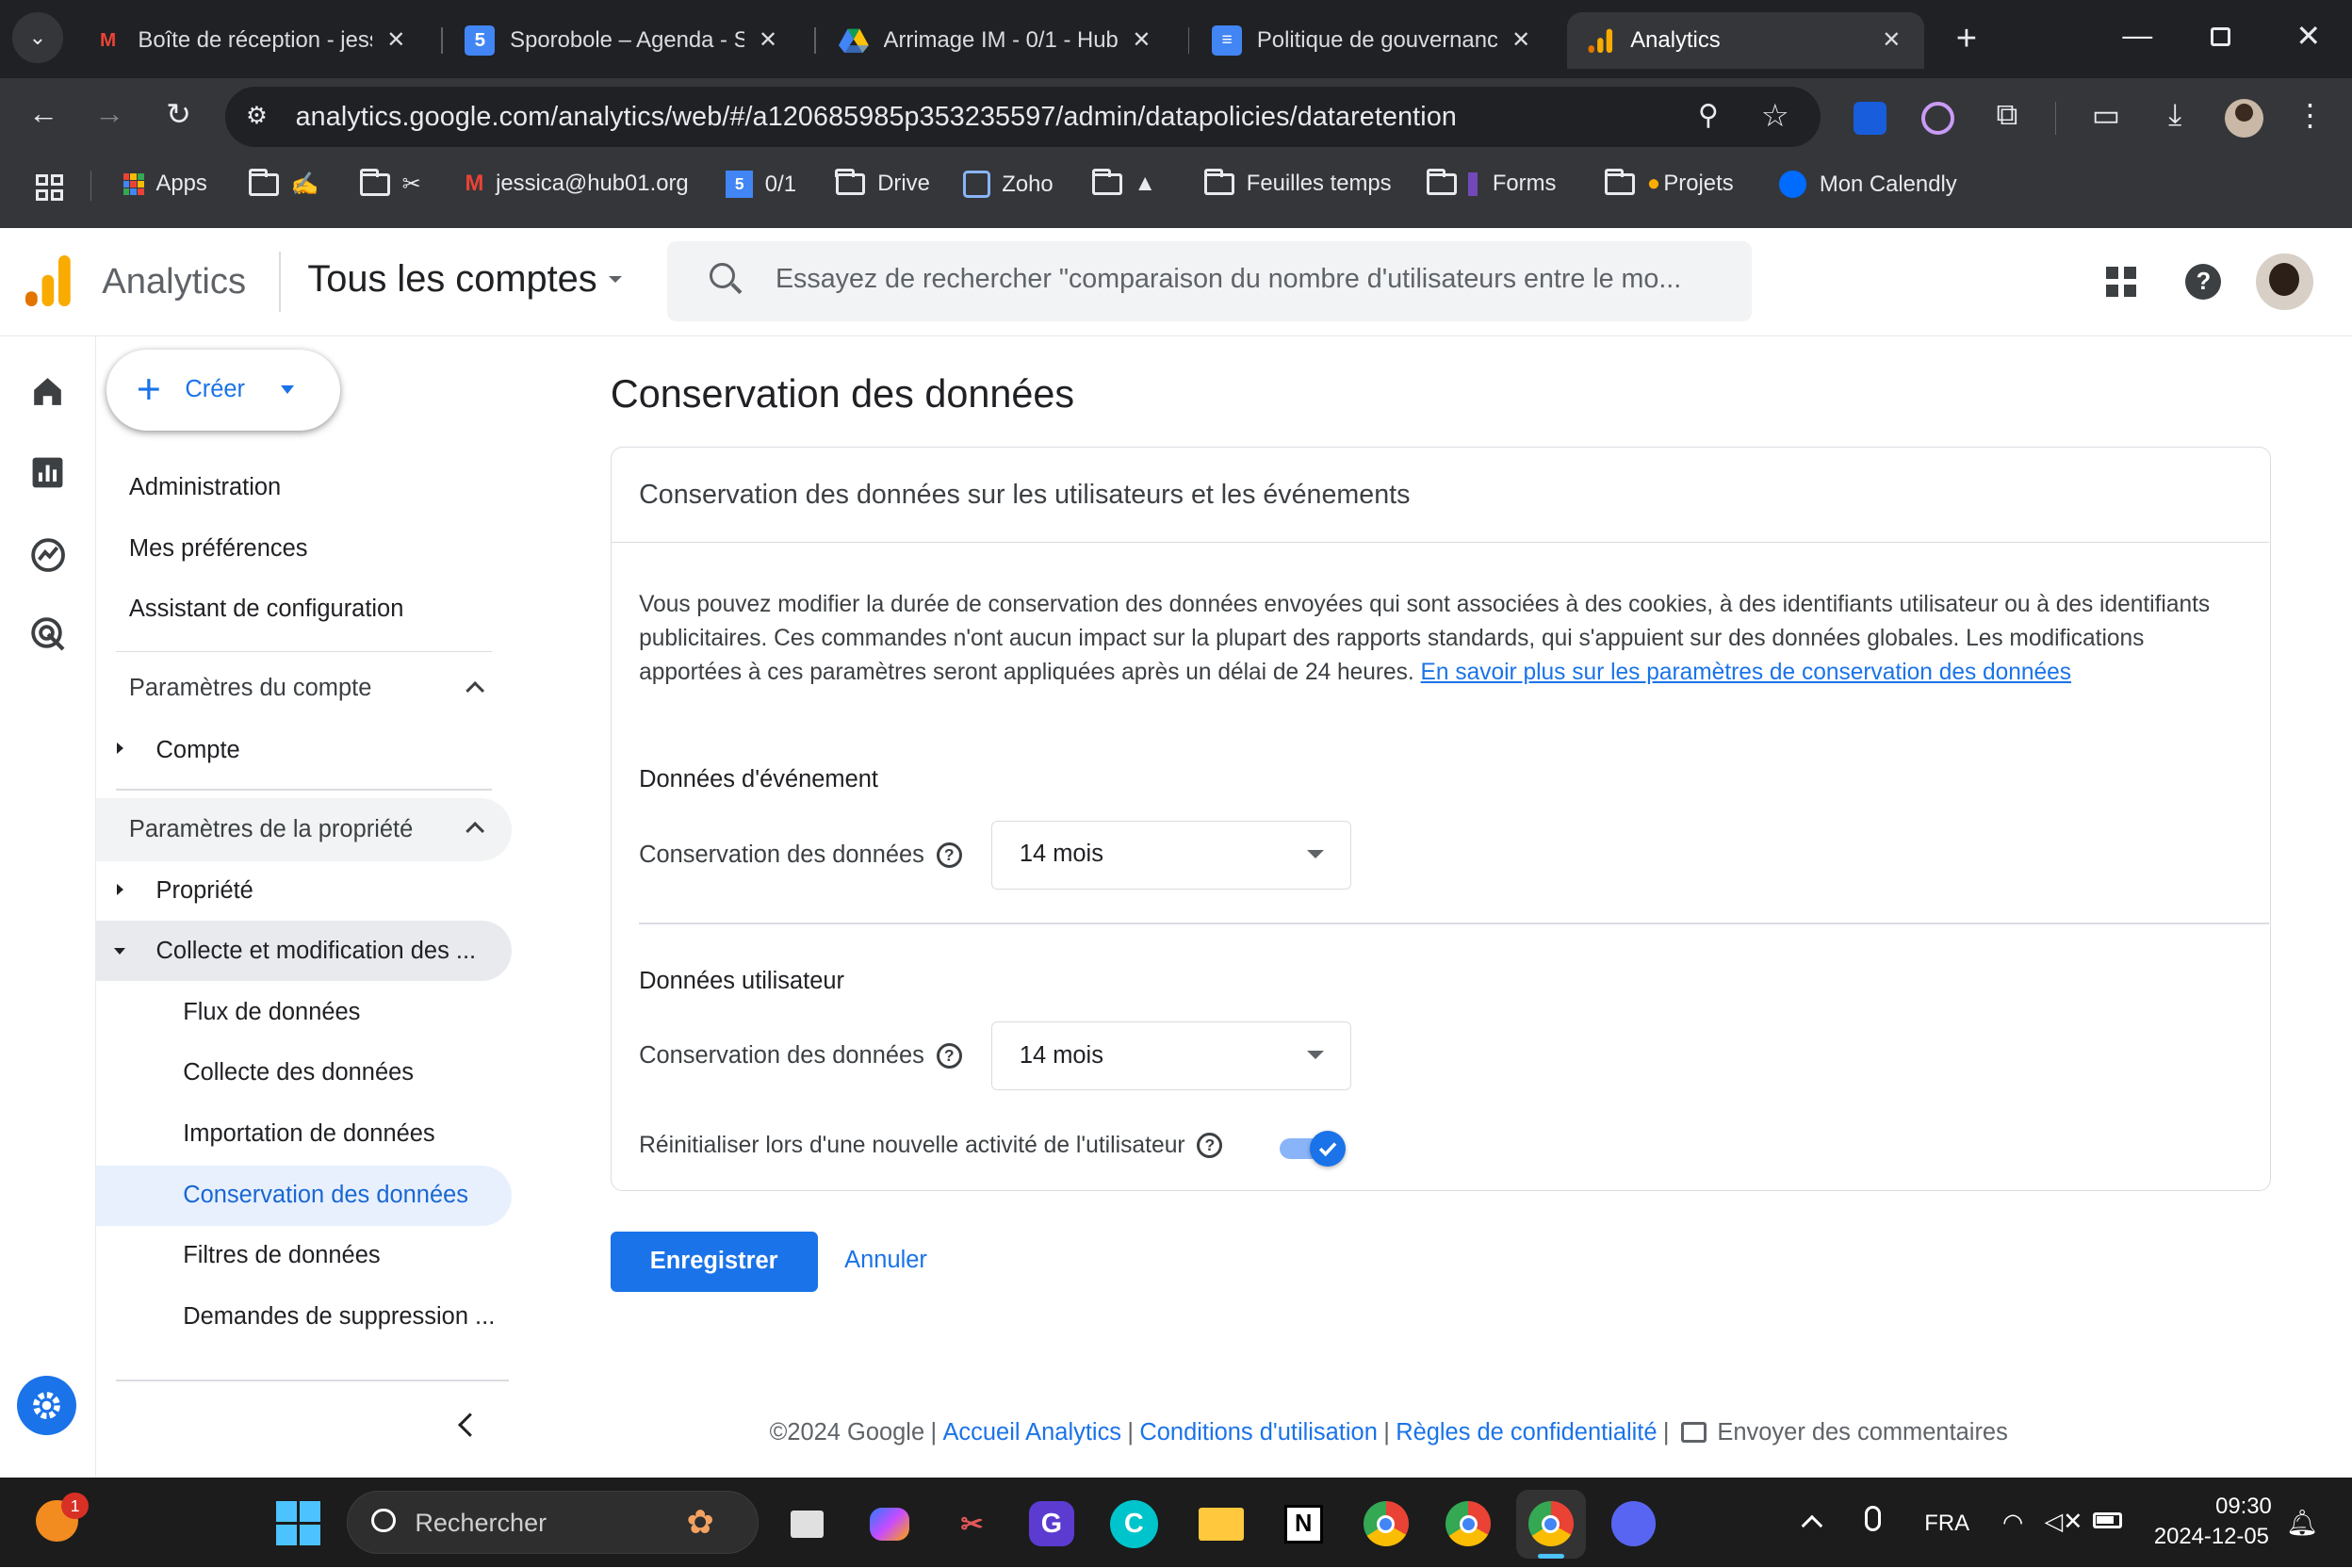 The height and width of the screenshot is (1568, 2352). What do you see at coordinates (110, 114) in the screenshot?
I see `forward-icon: →` at bounding box center [110, 114].